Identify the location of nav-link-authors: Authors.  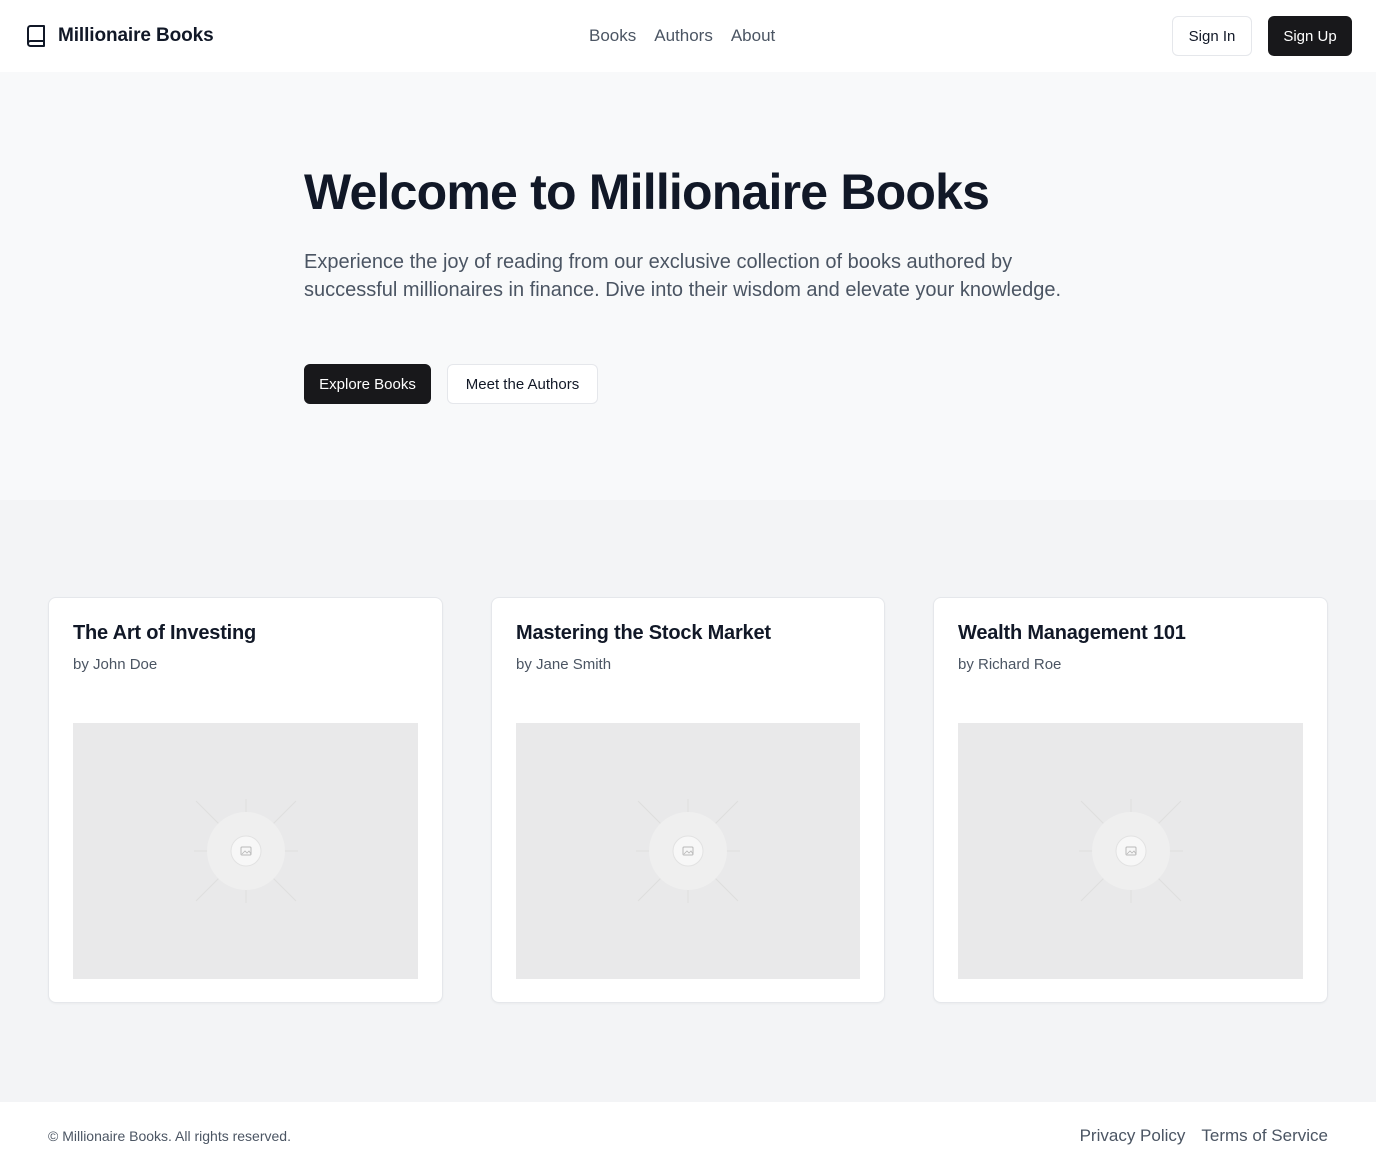
(683, 36).